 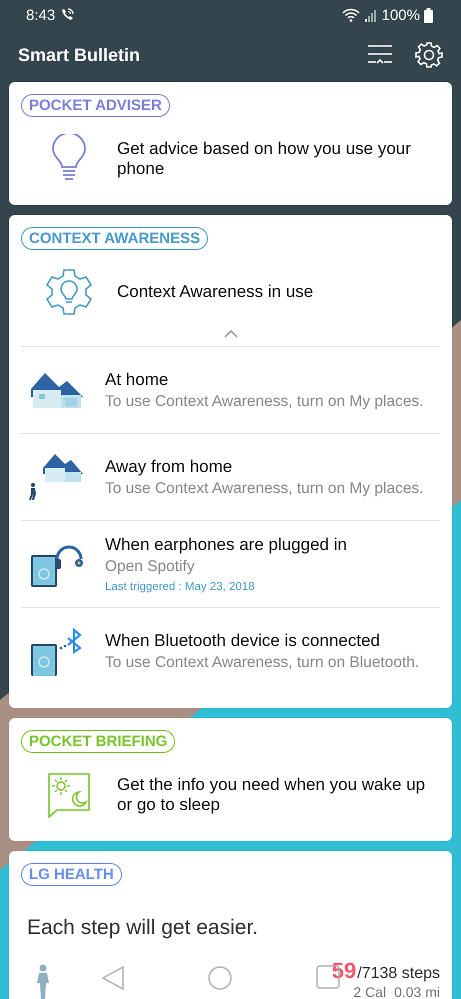 I want to click on wifi-icon, so click(x=351, y=15).